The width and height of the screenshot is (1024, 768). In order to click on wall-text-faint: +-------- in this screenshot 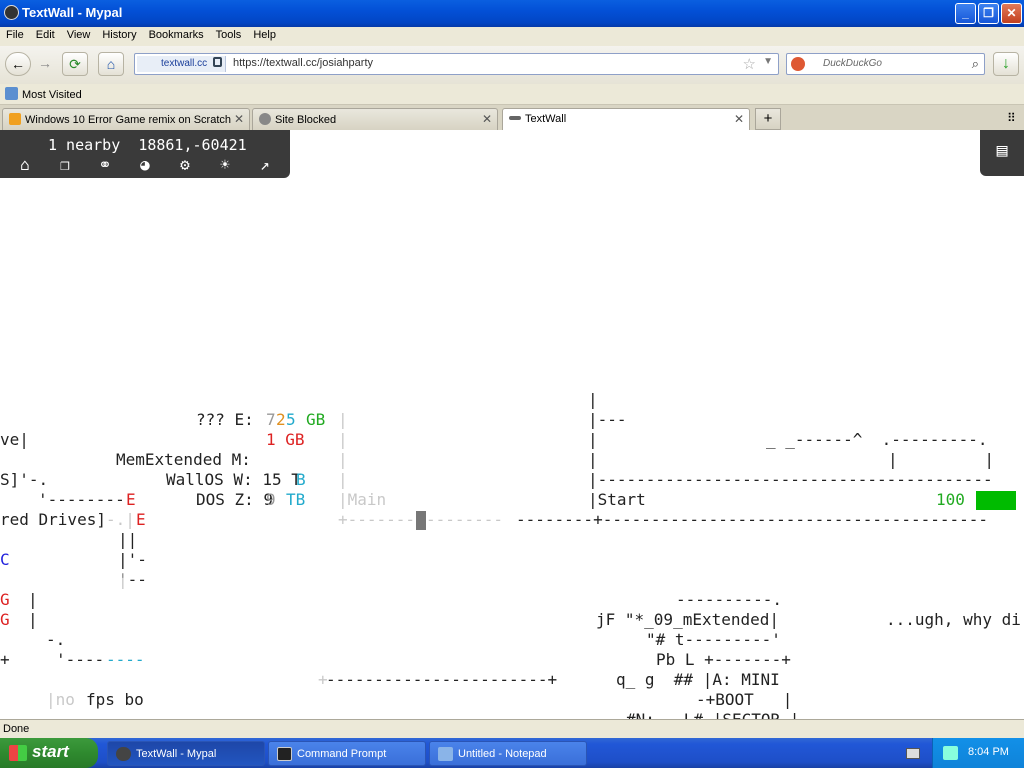, I will do `click(381, 519)`.